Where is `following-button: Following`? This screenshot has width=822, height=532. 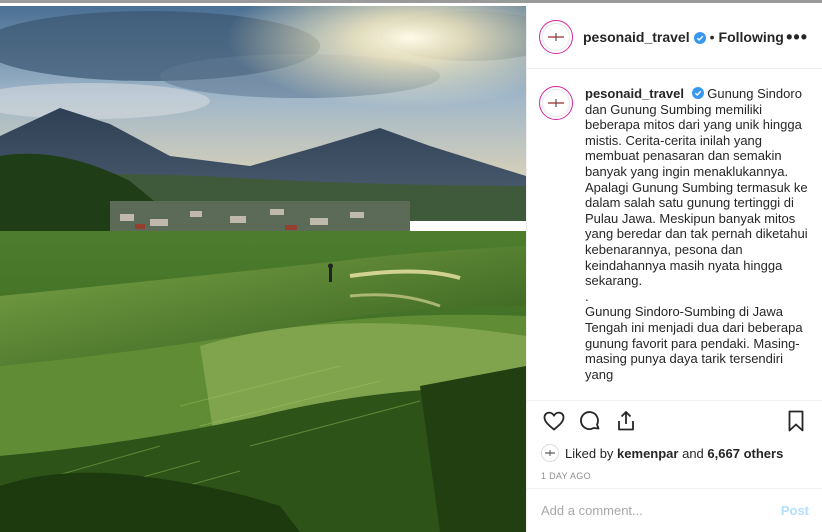 following-button: Following is located at coordinates (751, 37).